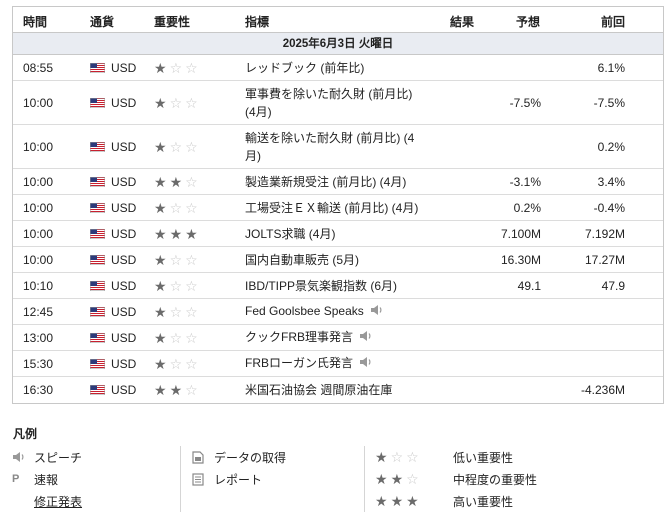 This screenshot has height=515, width=672. I want to click on event-indicator: IBD/TIPP景気楽観指数 (6月), so click(335, 285).